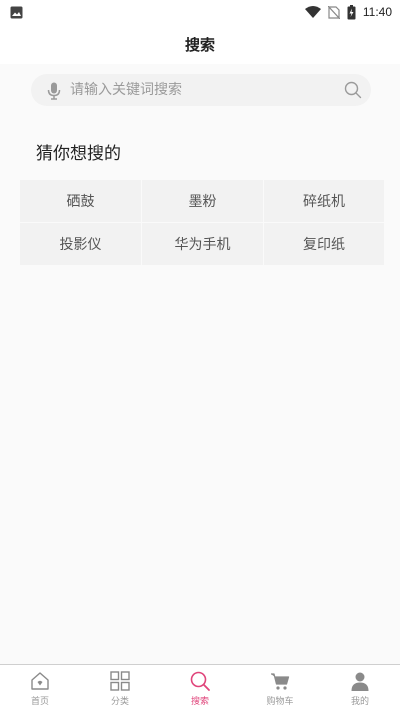 The image size is (400, 711). Describe the element at coordinates (199, 702) in the screenshot. I see `tab-search-label: 搜索` at that location.